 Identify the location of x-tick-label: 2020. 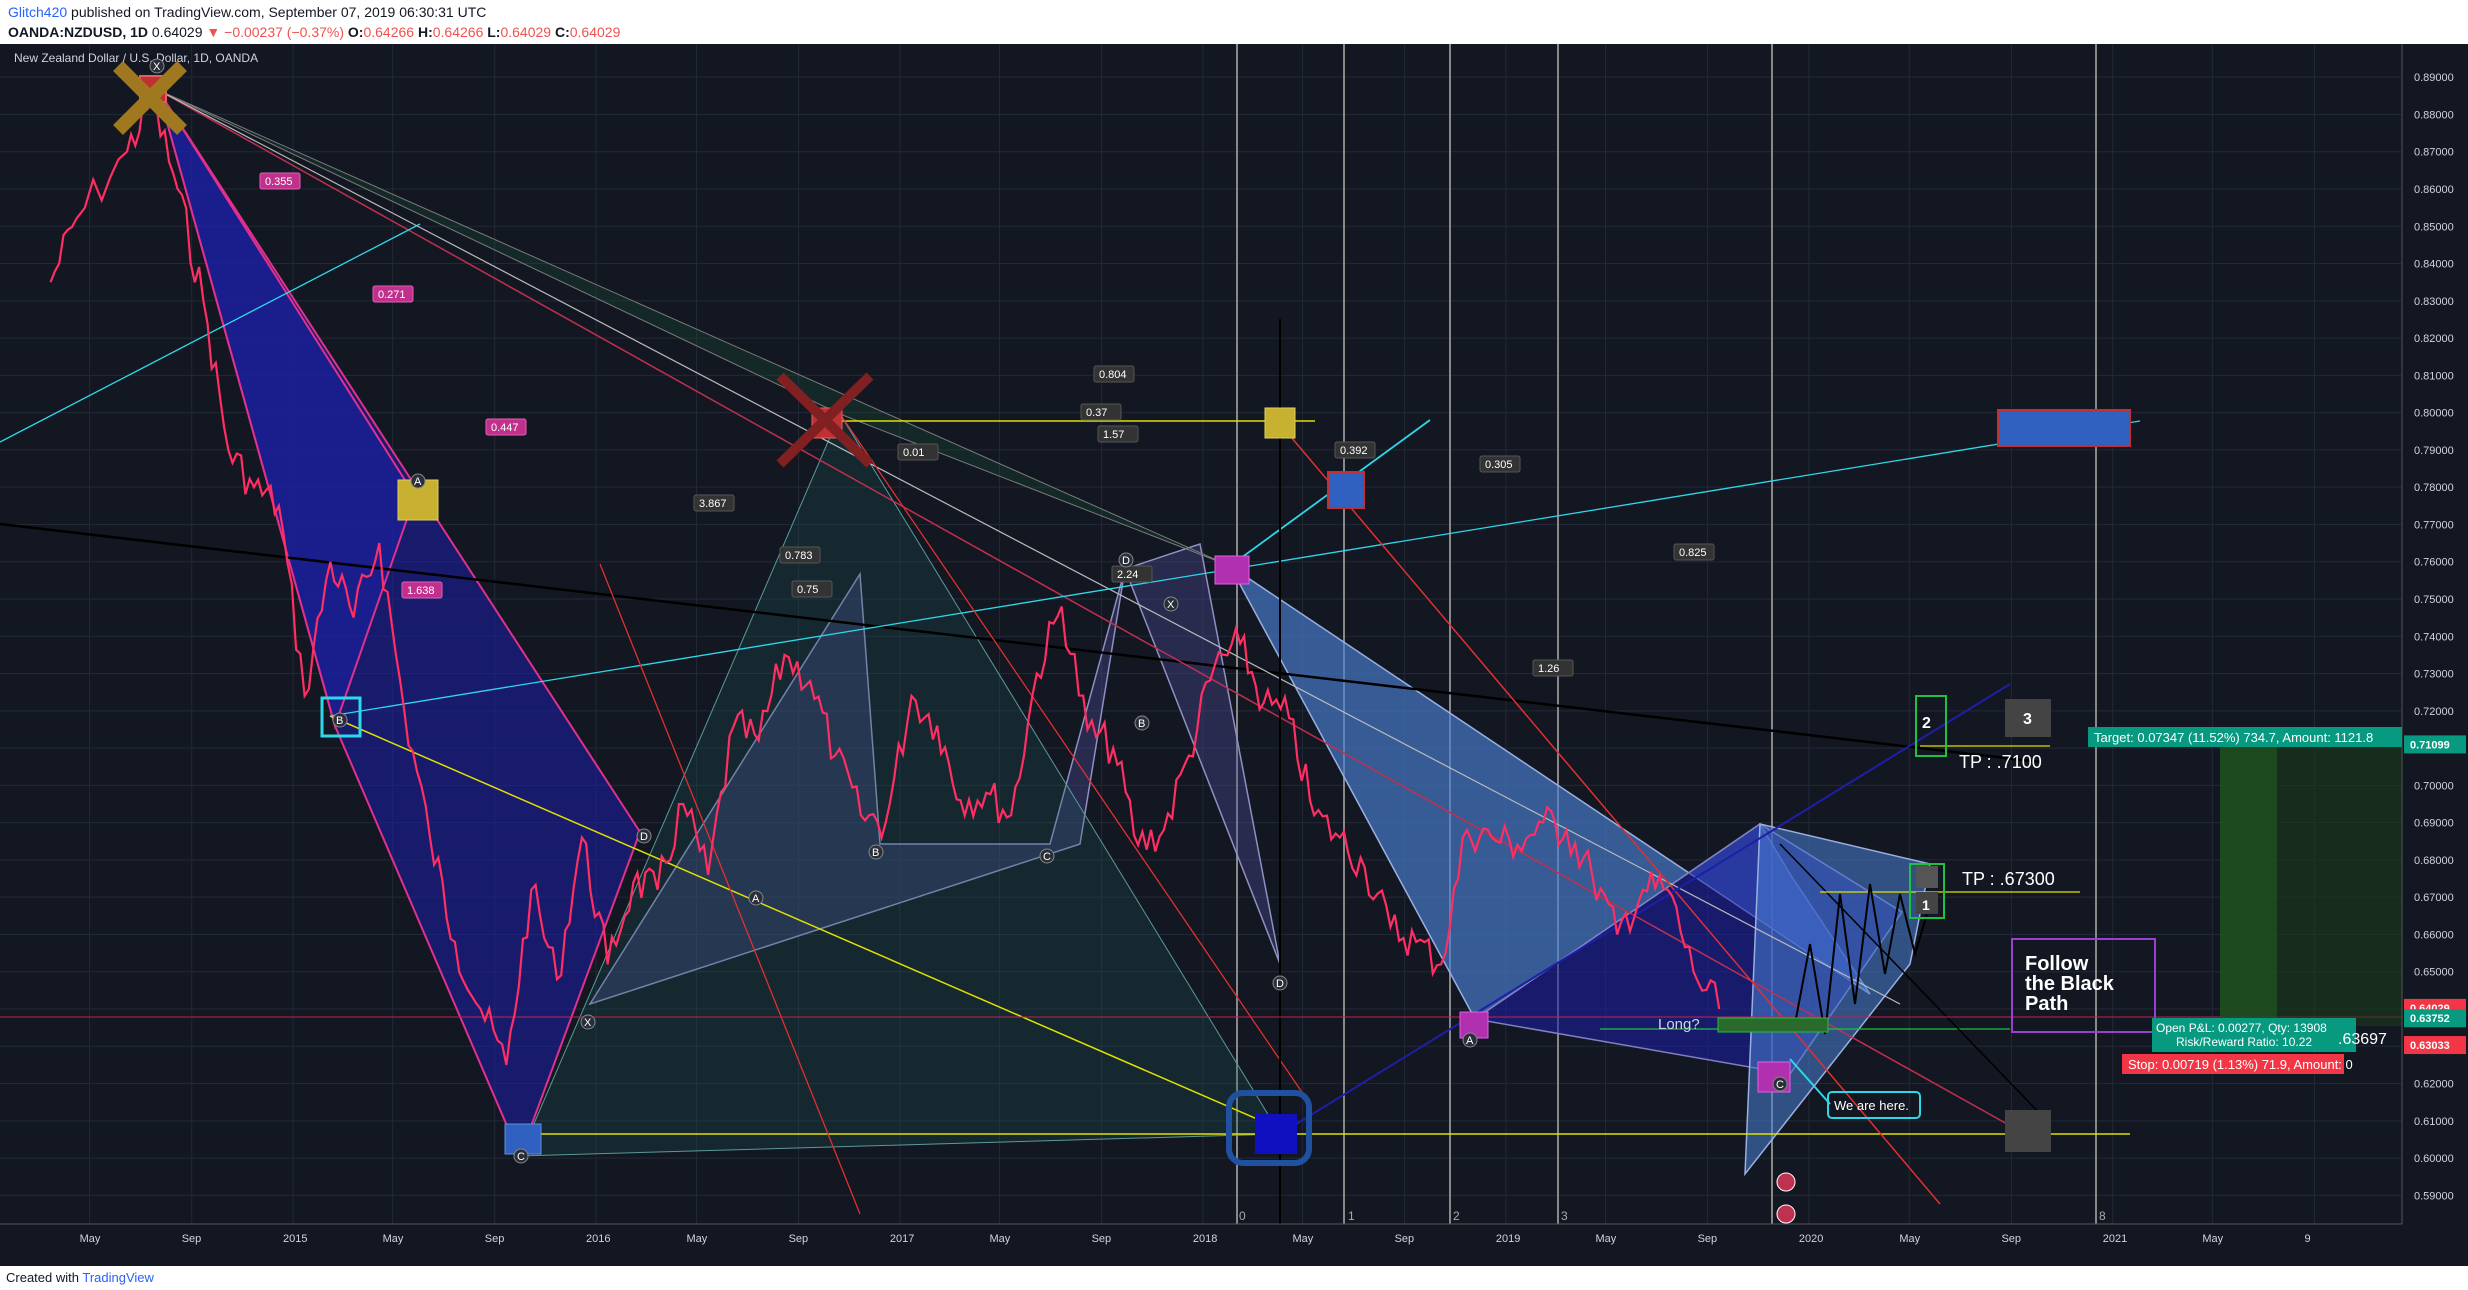
(1811, 1239).